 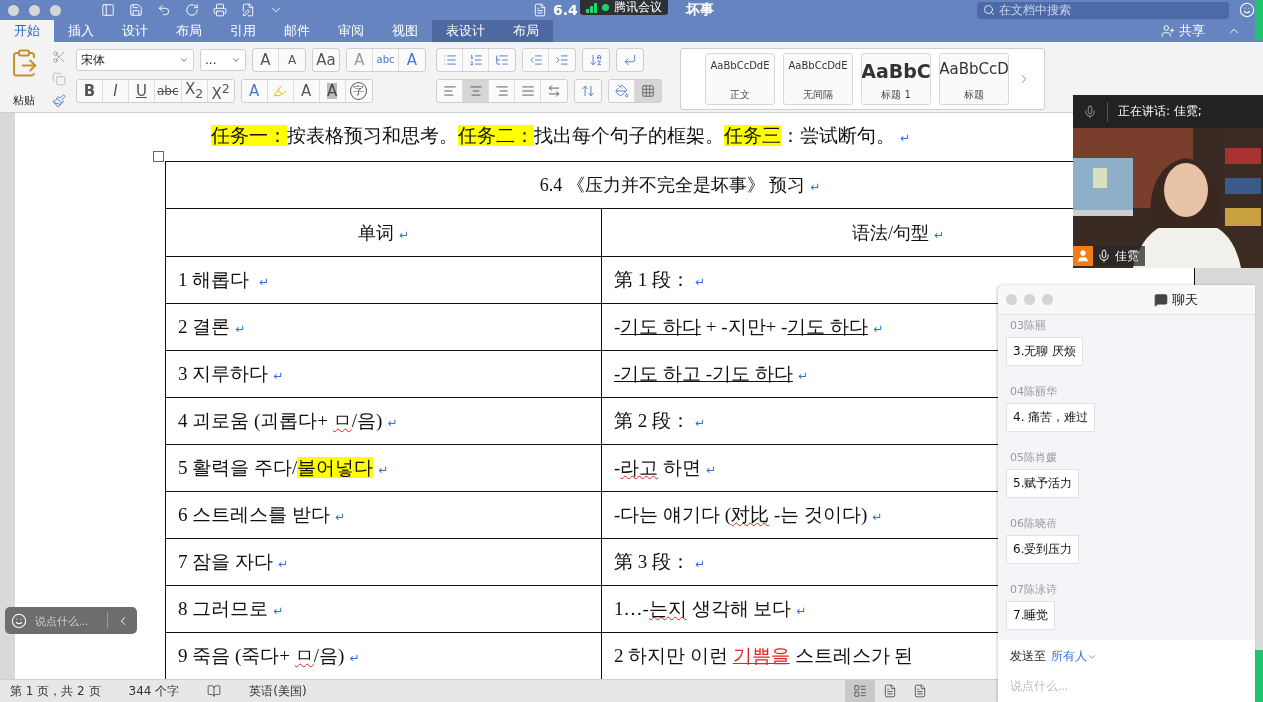 What do you see at coordinates (236, 60) in the screenshot?
I see `dropdown-caret-icon` at bounding box center [236, 60].